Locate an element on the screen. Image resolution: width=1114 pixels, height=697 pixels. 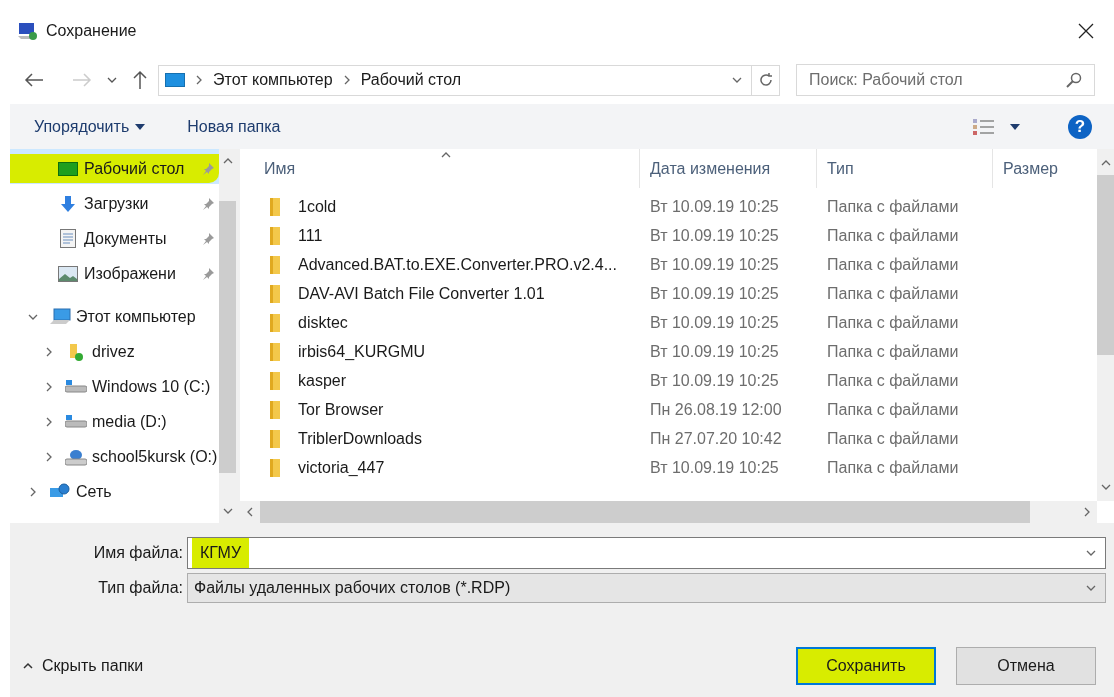
column-header: Дата изменения is located at coordinates (728, 168).